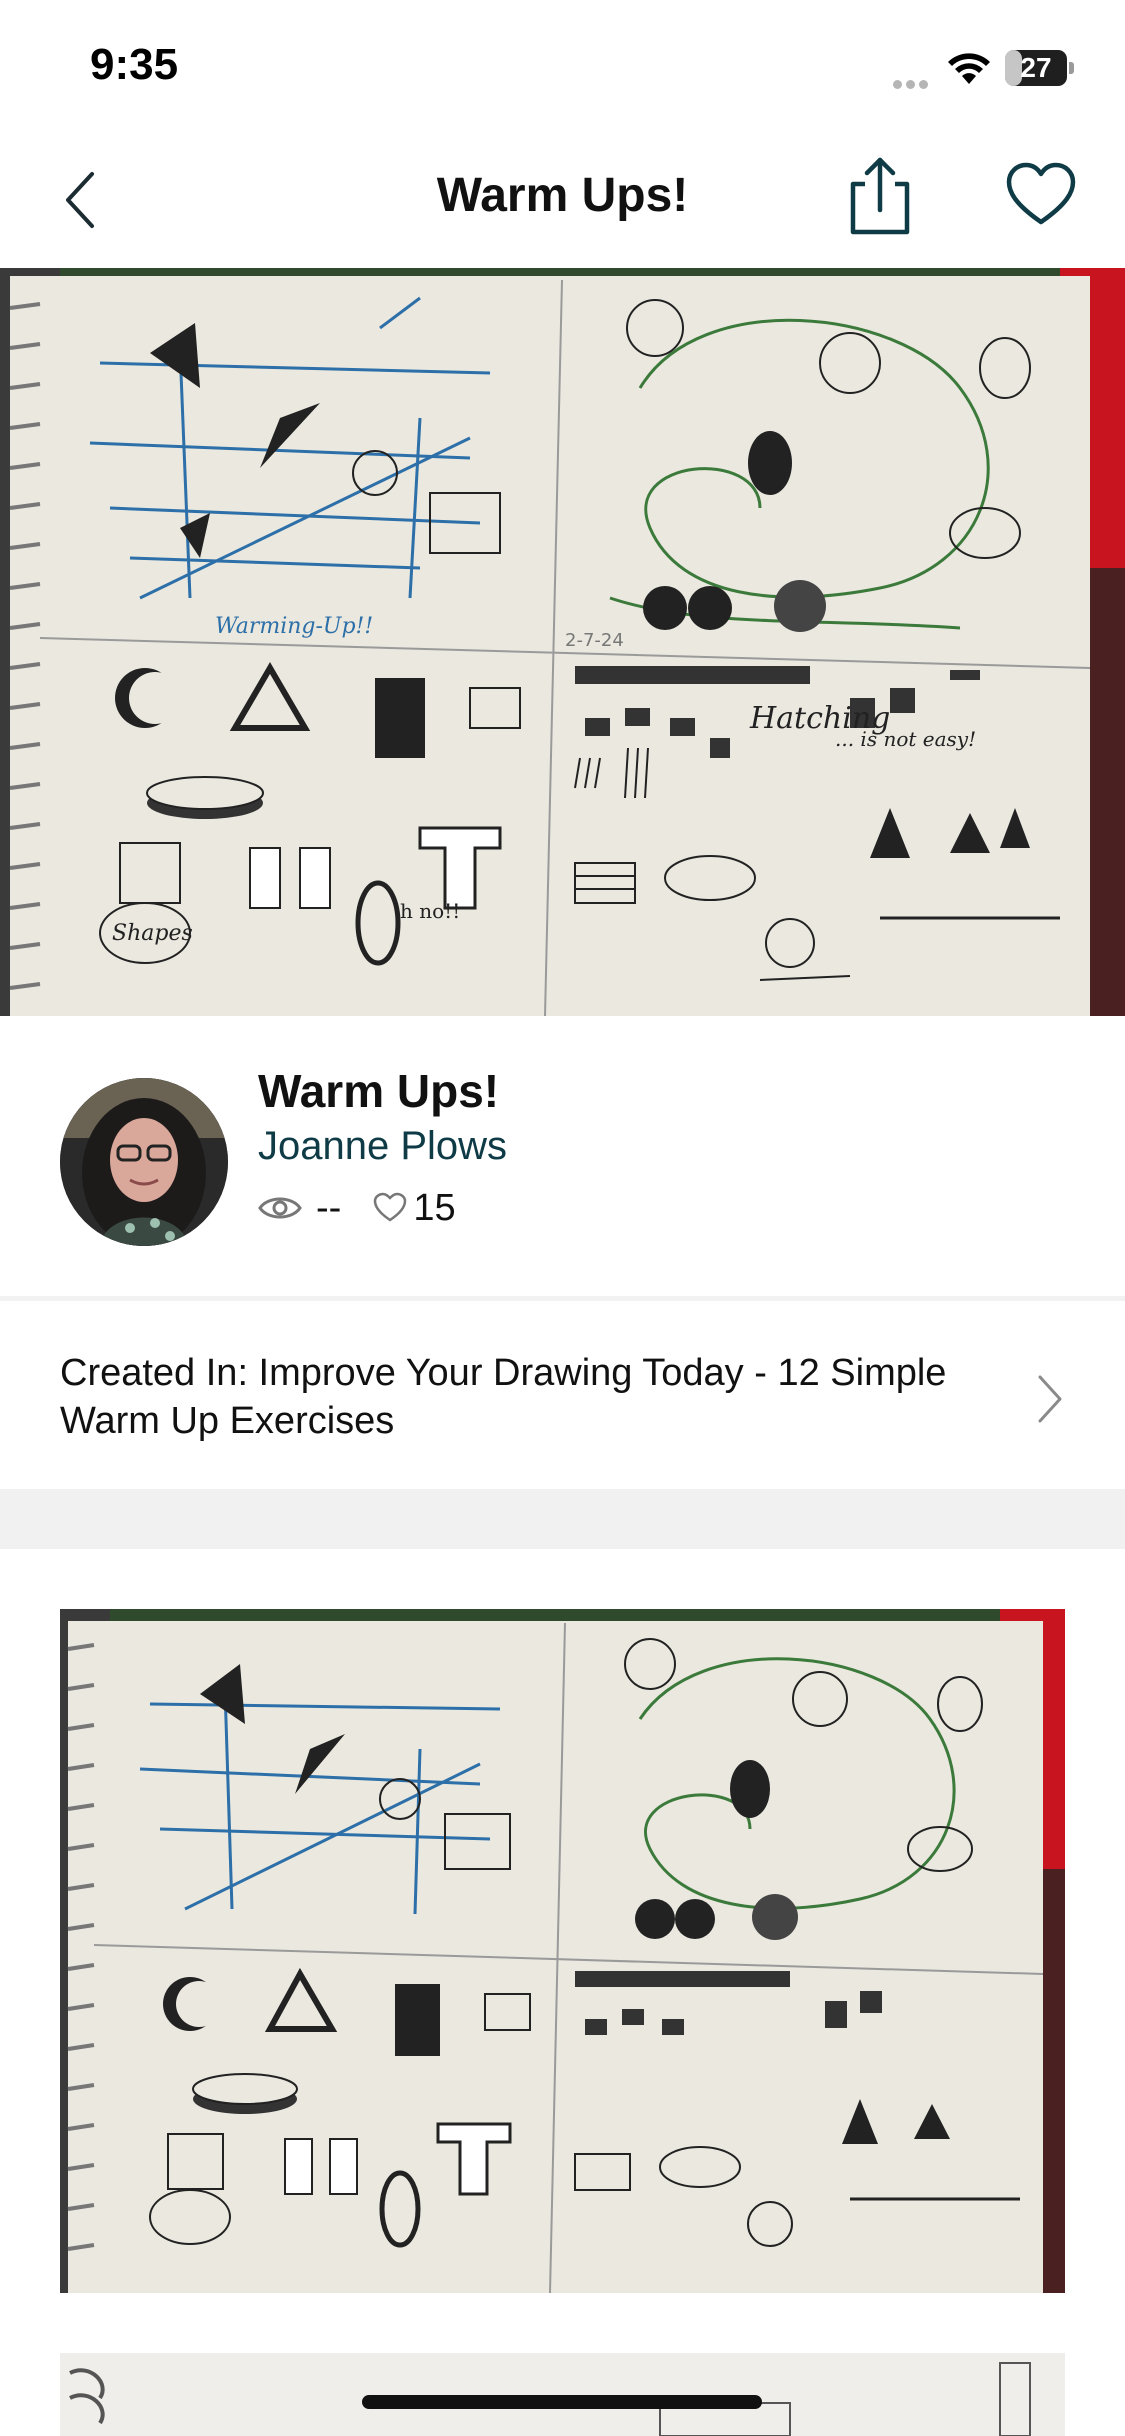  What do you see at coordinates (152, 933) in the screenshot?
I see `sketch-shapes-text: Shapes` at bounding box center [152, 933].